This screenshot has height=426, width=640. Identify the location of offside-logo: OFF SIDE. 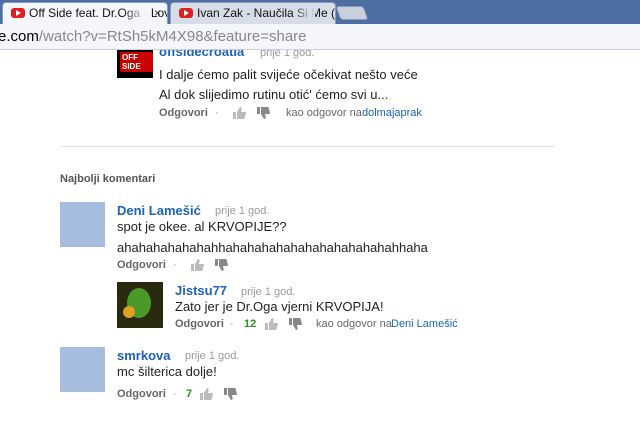
(136, 62).